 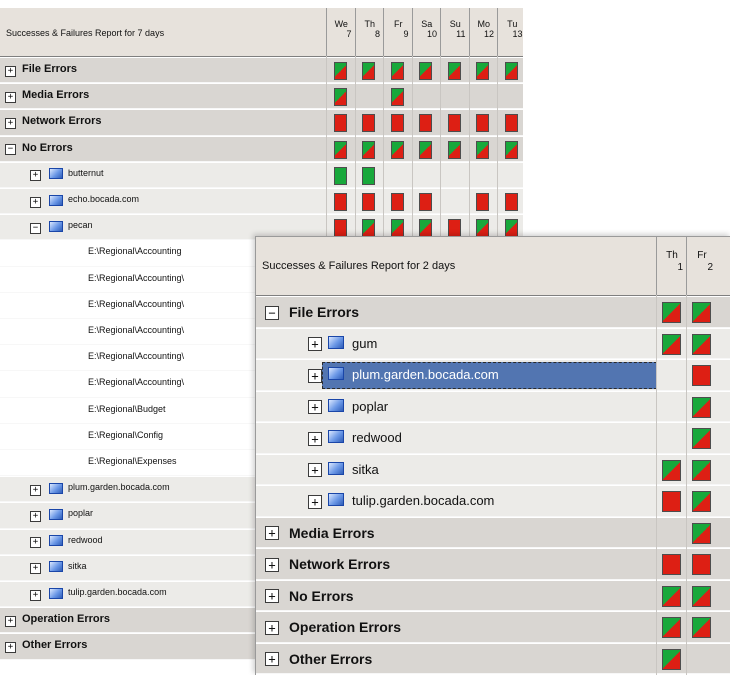 I want to click on day-column-header: Sa 10, so click(x=426, y=32).